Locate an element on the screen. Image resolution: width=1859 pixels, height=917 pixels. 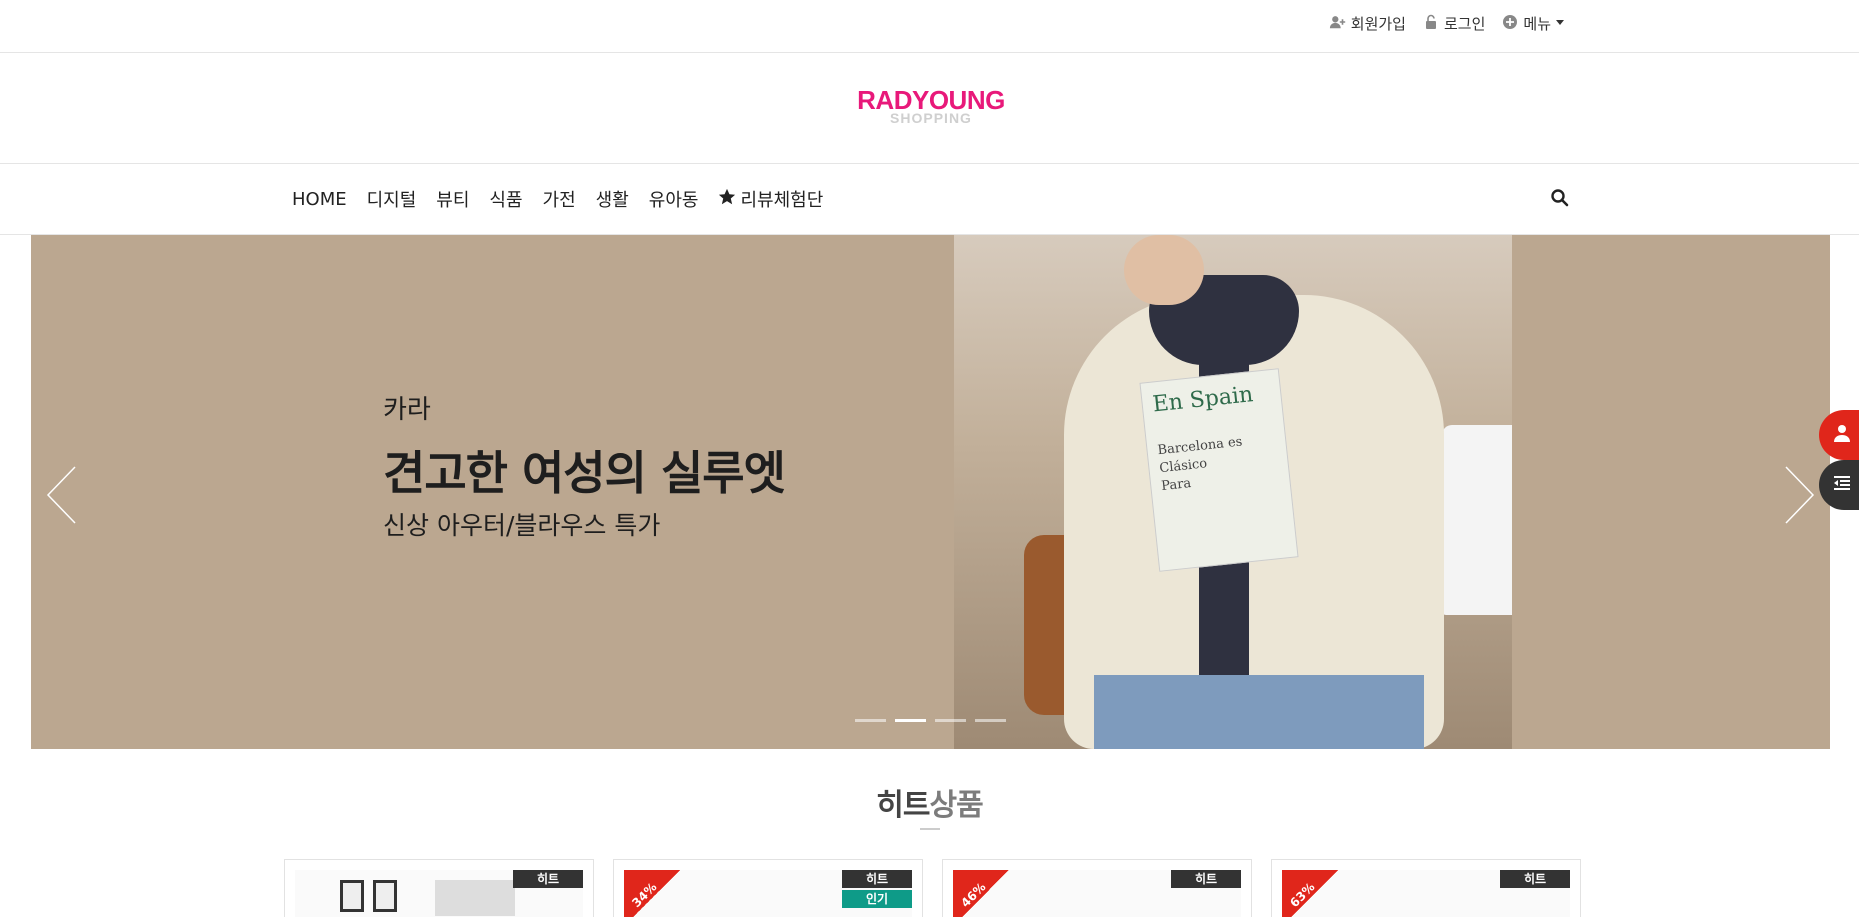
product-card: 히트 is located at coordinates (439, 888).